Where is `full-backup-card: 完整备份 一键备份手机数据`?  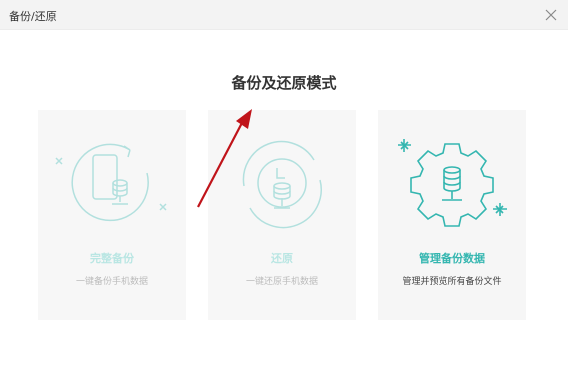
full-backup-card: 完整备份 一键备份手机数据 is located at coordinates (112, 215).